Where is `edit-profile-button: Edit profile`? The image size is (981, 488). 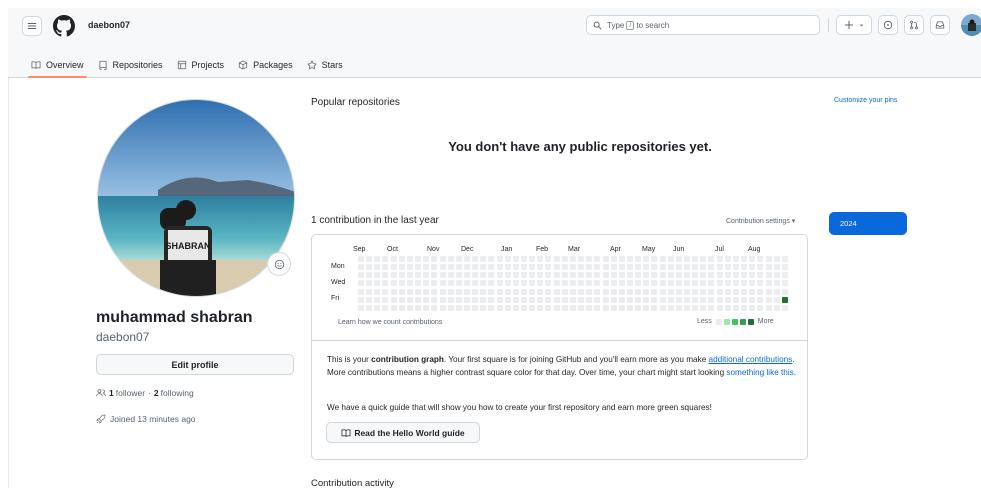
edit-profile-button: Edit profile is located at coordinates (195, 364).